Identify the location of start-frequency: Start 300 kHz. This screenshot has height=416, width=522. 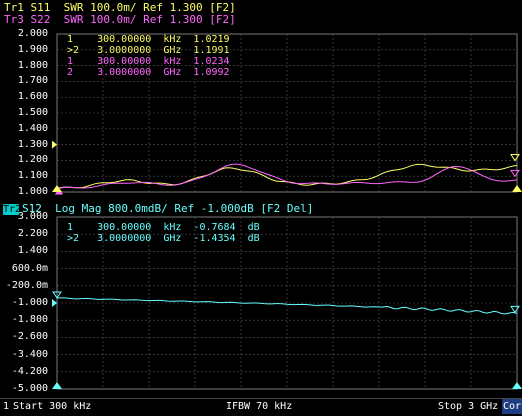
(52, 407).